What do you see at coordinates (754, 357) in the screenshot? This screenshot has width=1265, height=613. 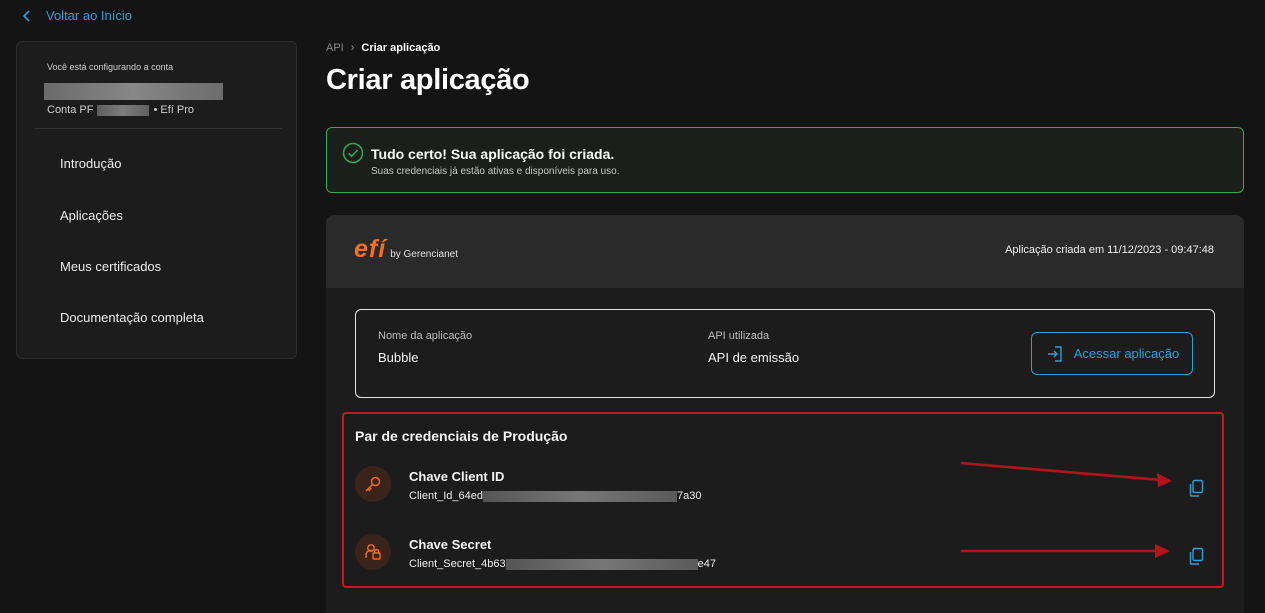 I see `api-value: API de emissão` at bounding box center [754, 357].